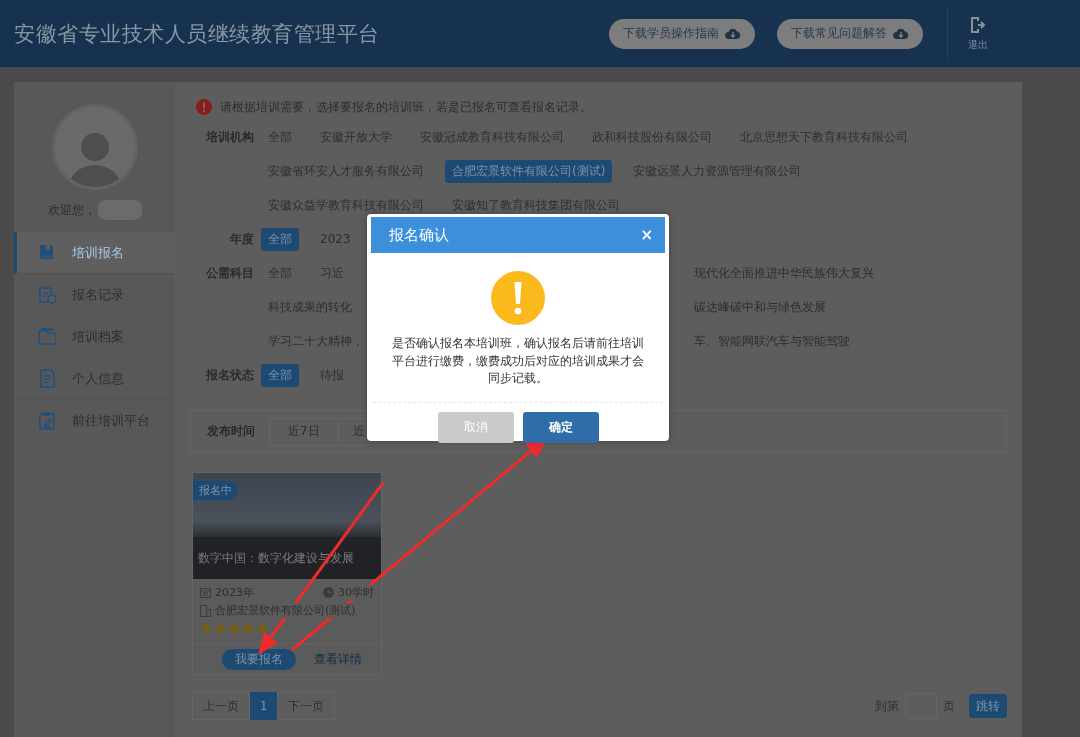  What do you see at coordinates (682, 33) in the screenshot?
I see `download-button: 下载学员操作指南` at bounding box center [682, 33].